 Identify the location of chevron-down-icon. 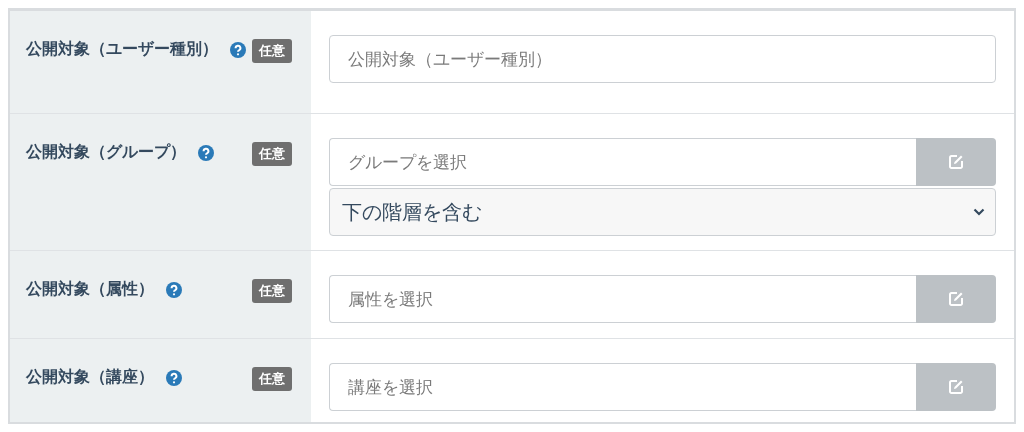
(979, 212).